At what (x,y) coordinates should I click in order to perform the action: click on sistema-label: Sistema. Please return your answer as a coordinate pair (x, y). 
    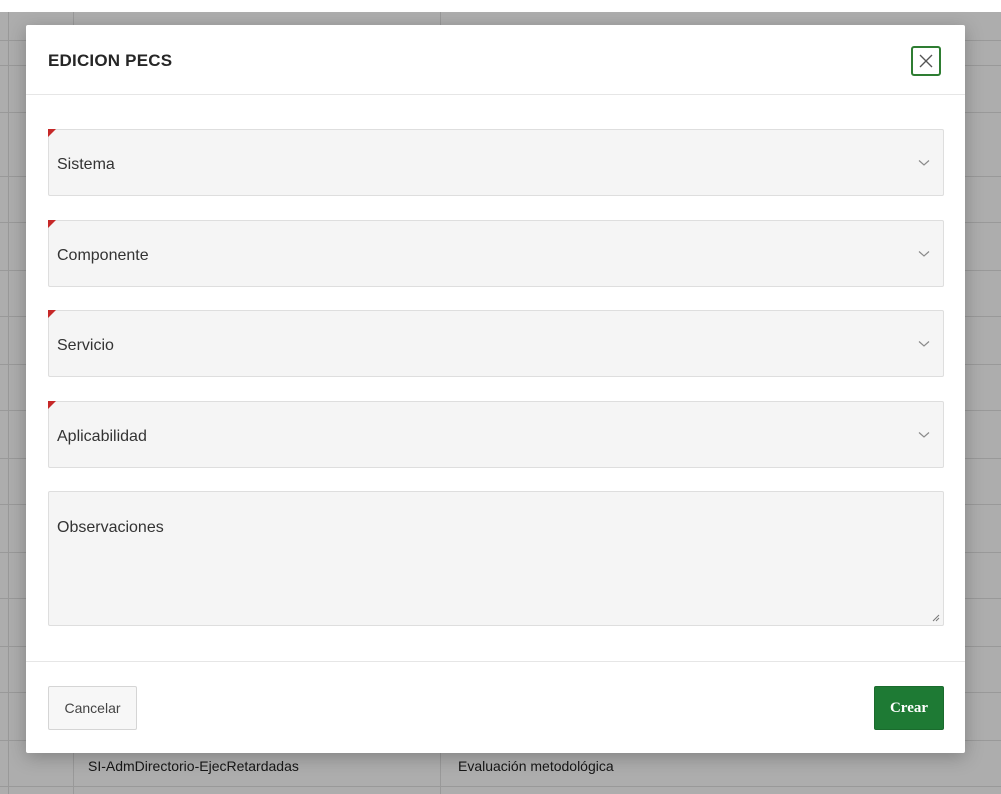
    Looking at the image, I should click on (86, 164).